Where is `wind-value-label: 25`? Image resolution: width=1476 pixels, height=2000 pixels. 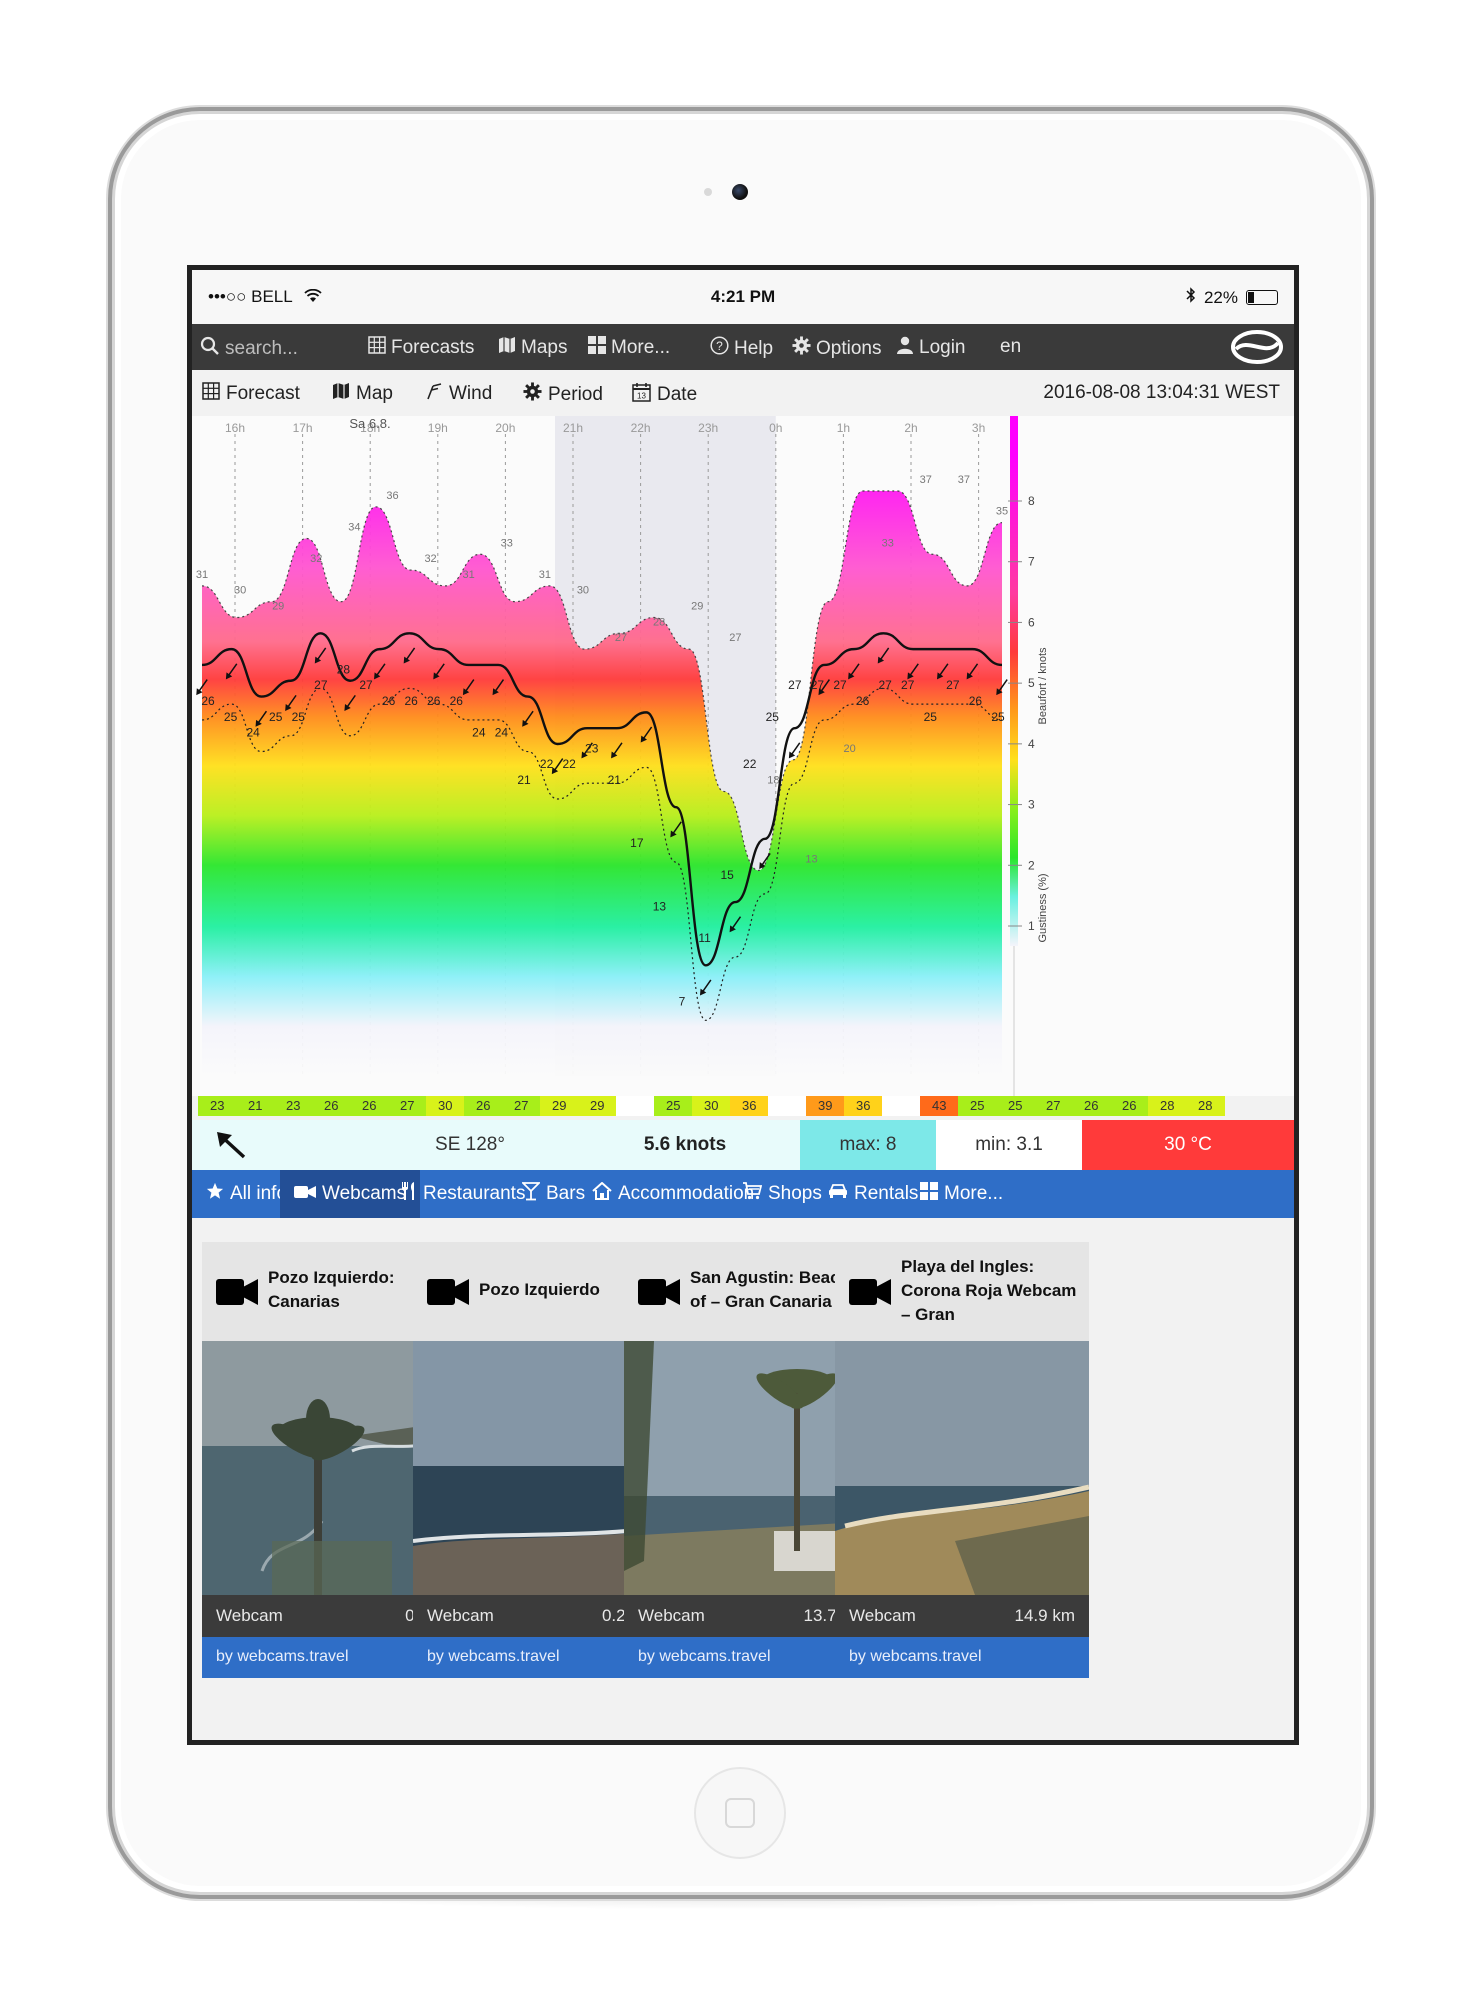 wind-value-label: 25 is located at coordinates (231, 717).